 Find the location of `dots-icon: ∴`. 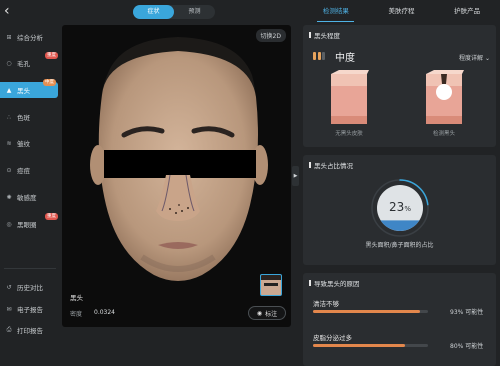

dots-icon: ∴ is located at coordinates (9, 117).